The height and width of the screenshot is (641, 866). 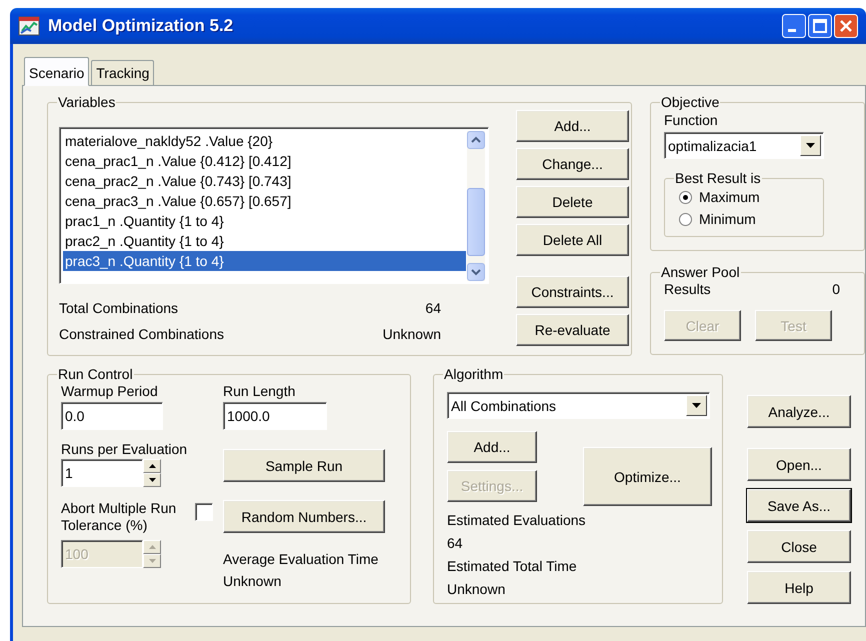 What do you see at coordinates (275, 416) in the screenshot?
I see `input-field: 1000.0` at bounding box center [275, 416].